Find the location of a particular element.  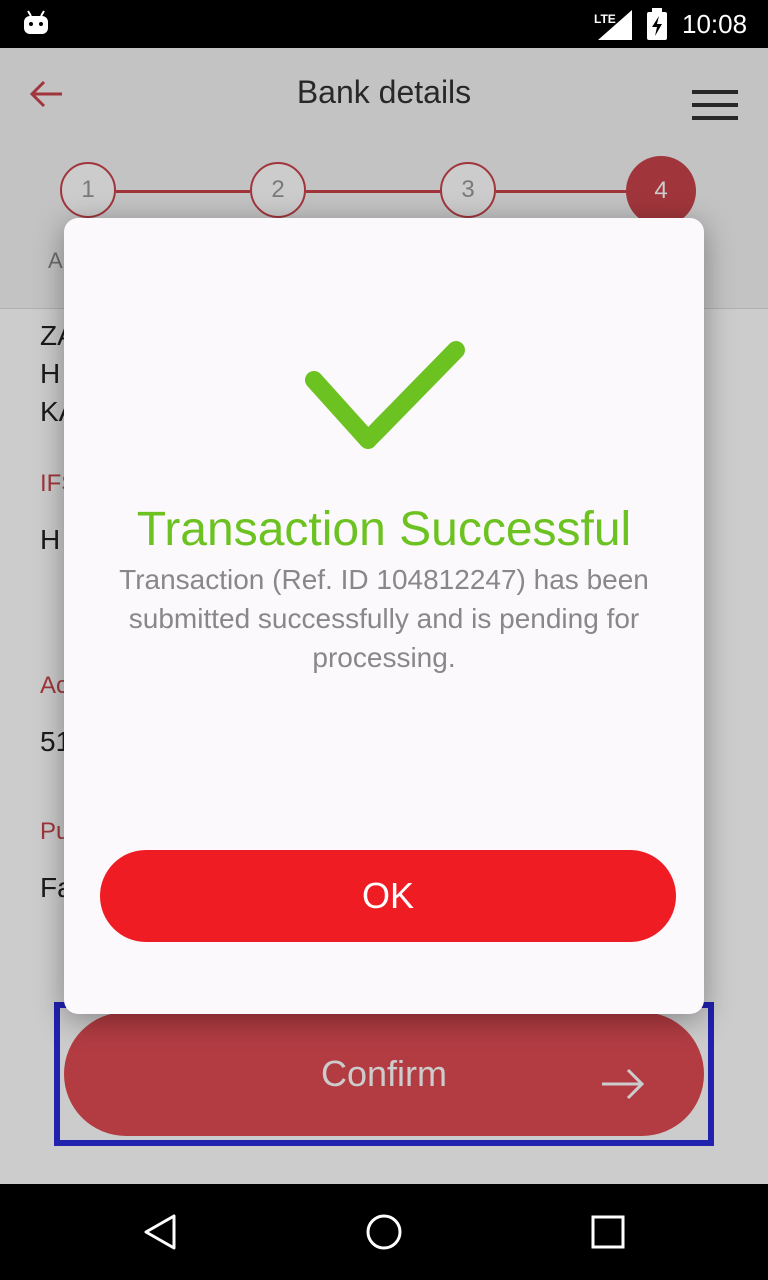

nav-home-icon is located at coordinates (384, 1232).